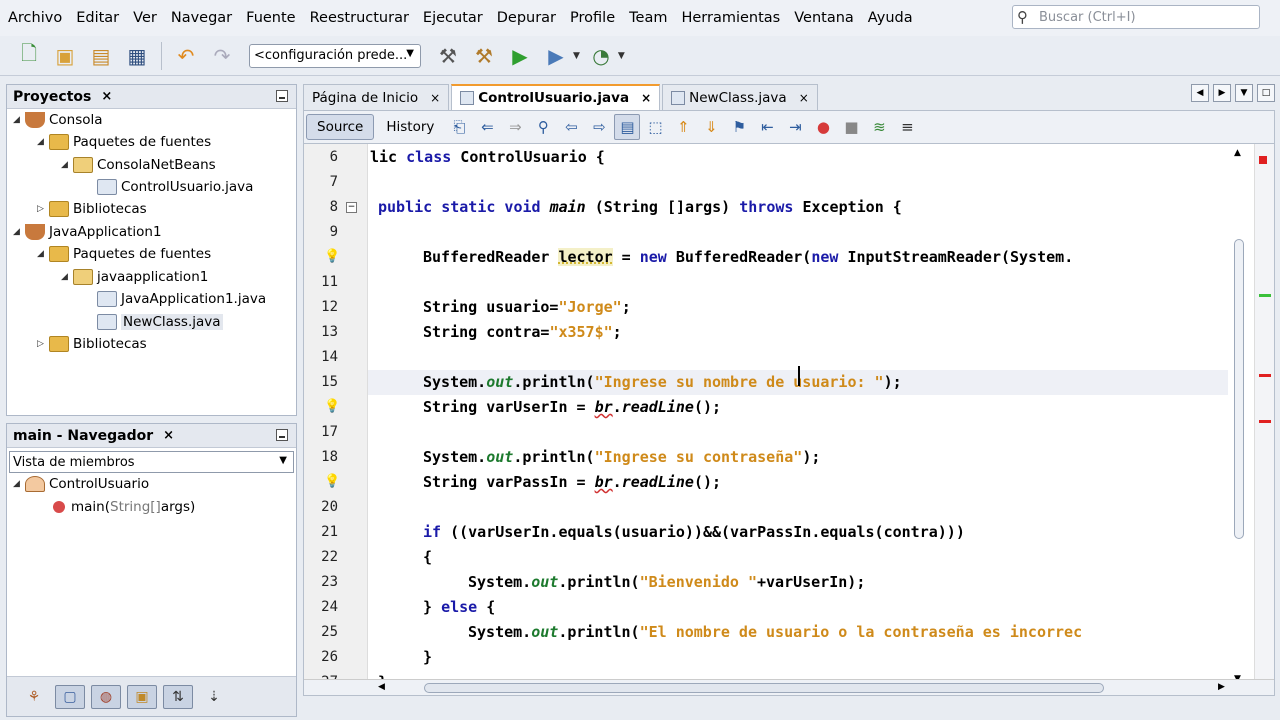  I want to click on menu-archivo: Archivo, so click(34, 18).